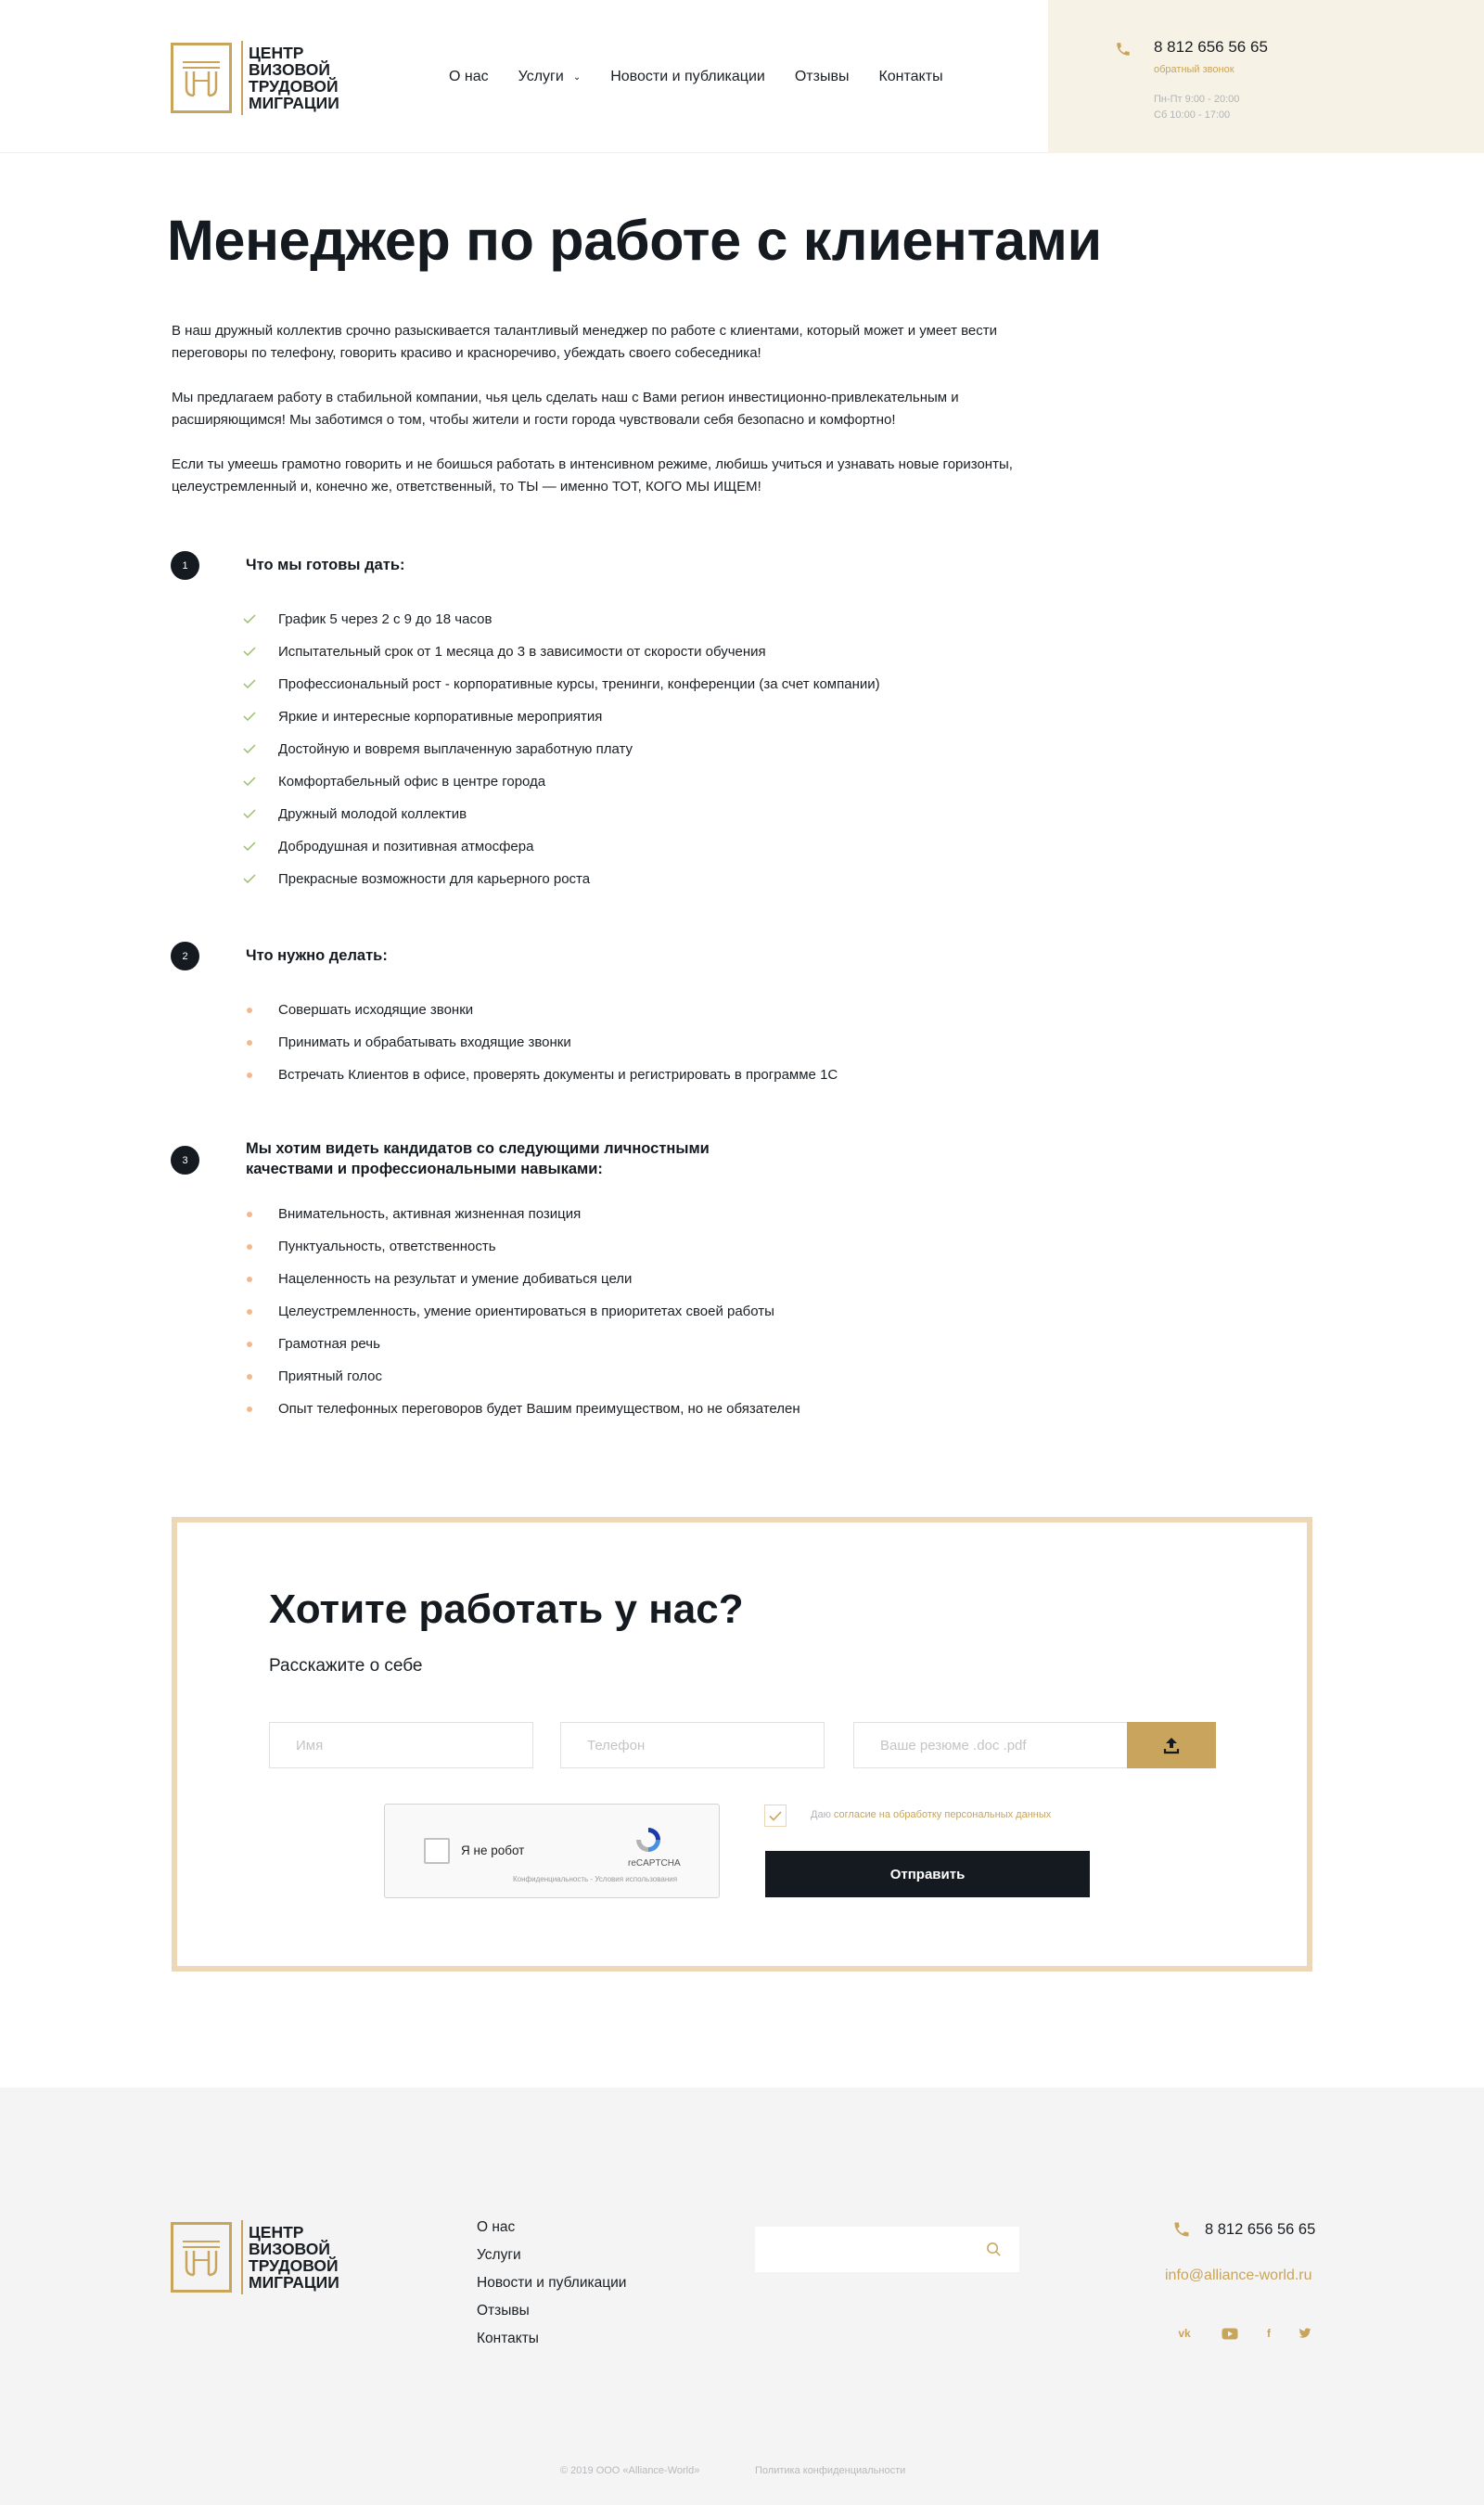  I want to click on nav-item-news: Новости и публикации, so click(687, 77).